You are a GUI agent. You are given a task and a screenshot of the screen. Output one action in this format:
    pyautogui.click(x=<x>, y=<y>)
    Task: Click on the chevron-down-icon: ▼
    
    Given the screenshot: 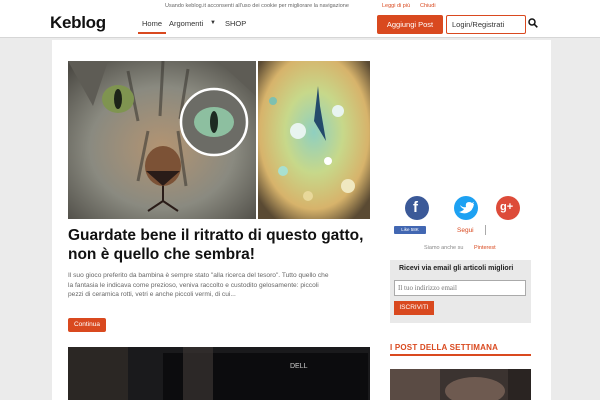 What is the action you would take?
    pyautogui.click(x=213, y=23)
    